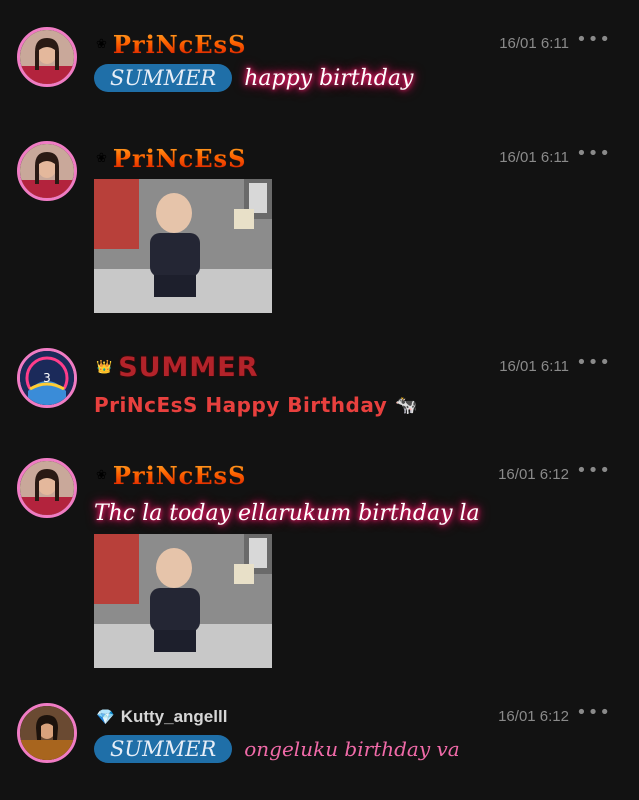 This screenshot has width=639, height=800. I want to click on message-content: SUMMER ongeluku birthday va, so click(277, 749).